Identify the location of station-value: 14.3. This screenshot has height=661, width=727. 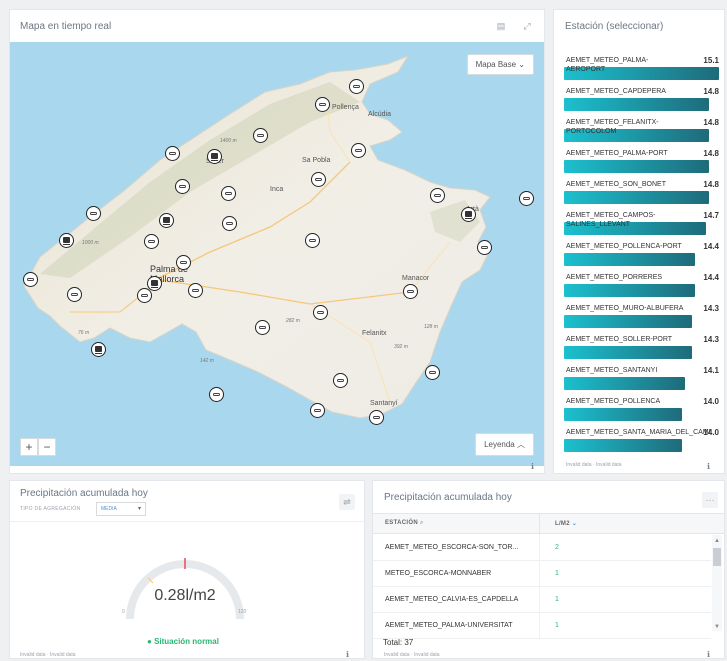
(711, 308).